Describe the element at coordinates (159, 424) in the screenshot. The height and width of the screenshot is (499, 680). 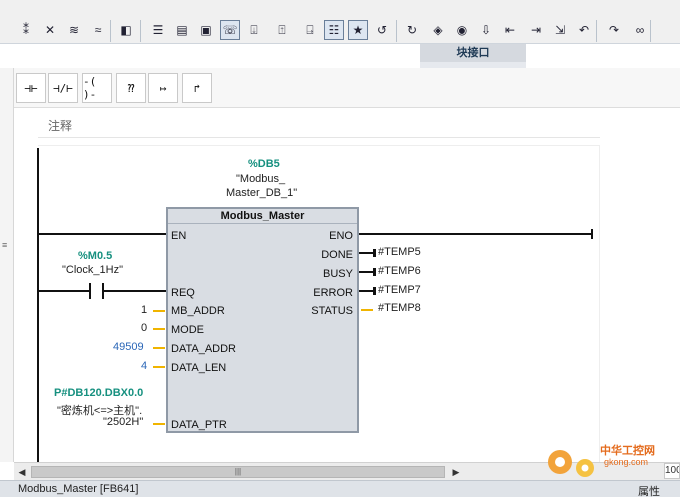
I see `data-ptr-tick` at that location.